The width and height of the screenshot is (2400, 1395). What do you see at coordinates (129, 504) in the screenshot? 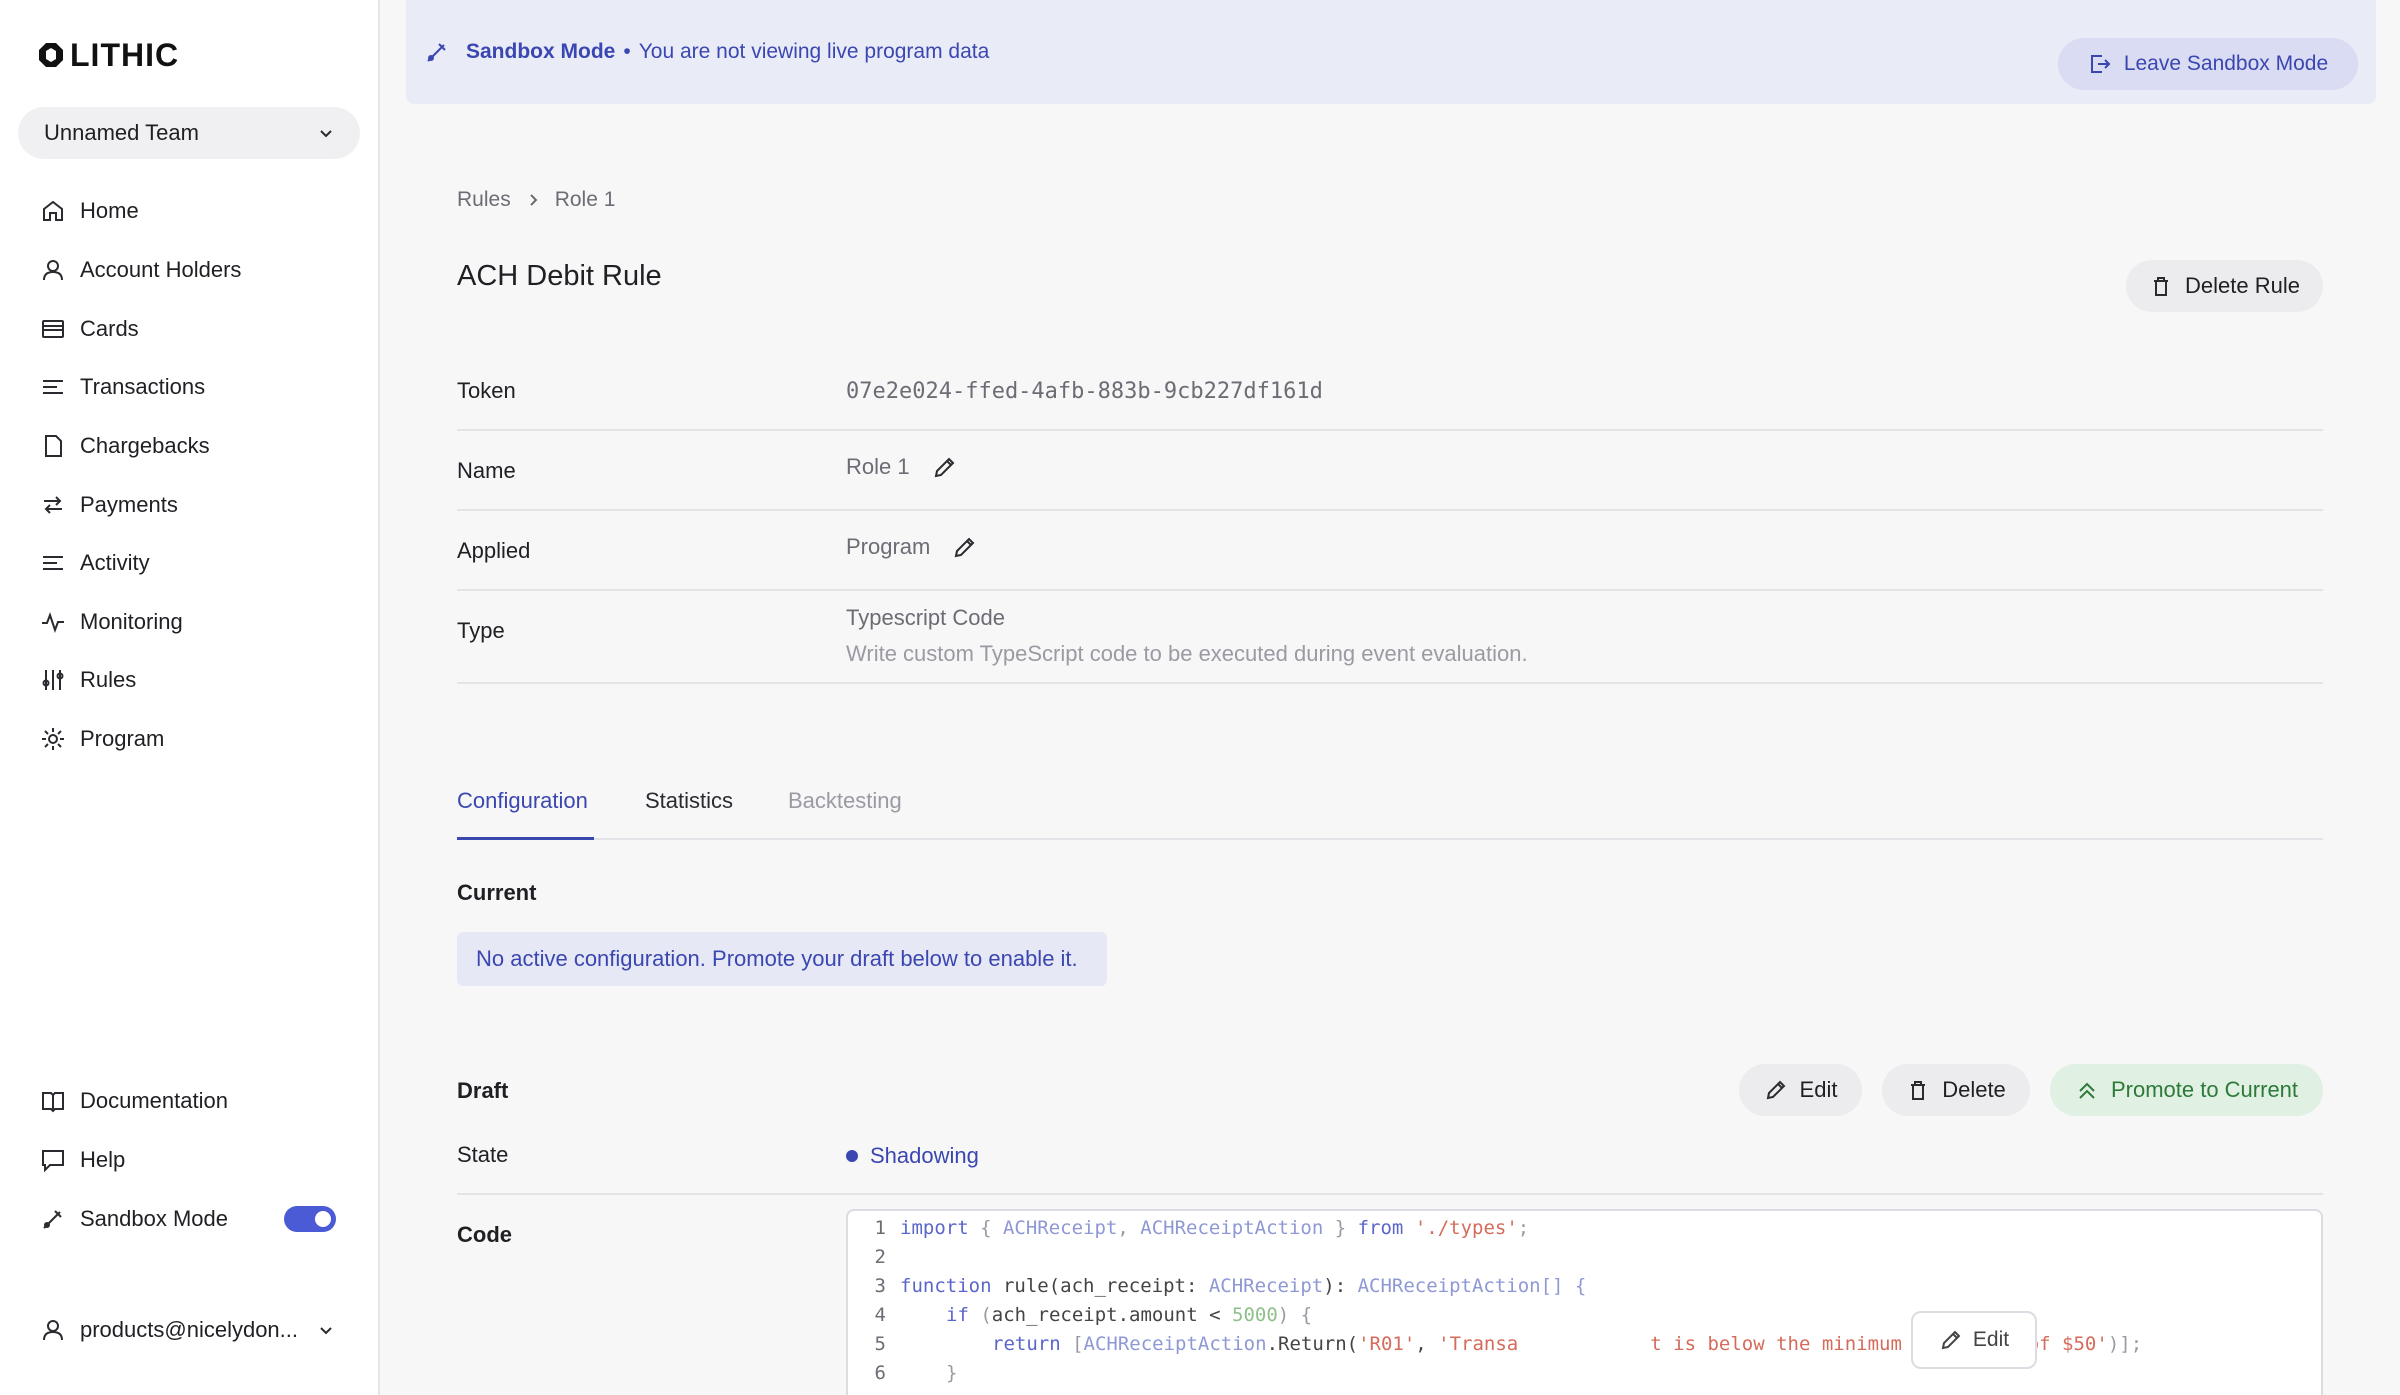
I see `sidebar-item-label: Payments` at bounding box center [129, 504].